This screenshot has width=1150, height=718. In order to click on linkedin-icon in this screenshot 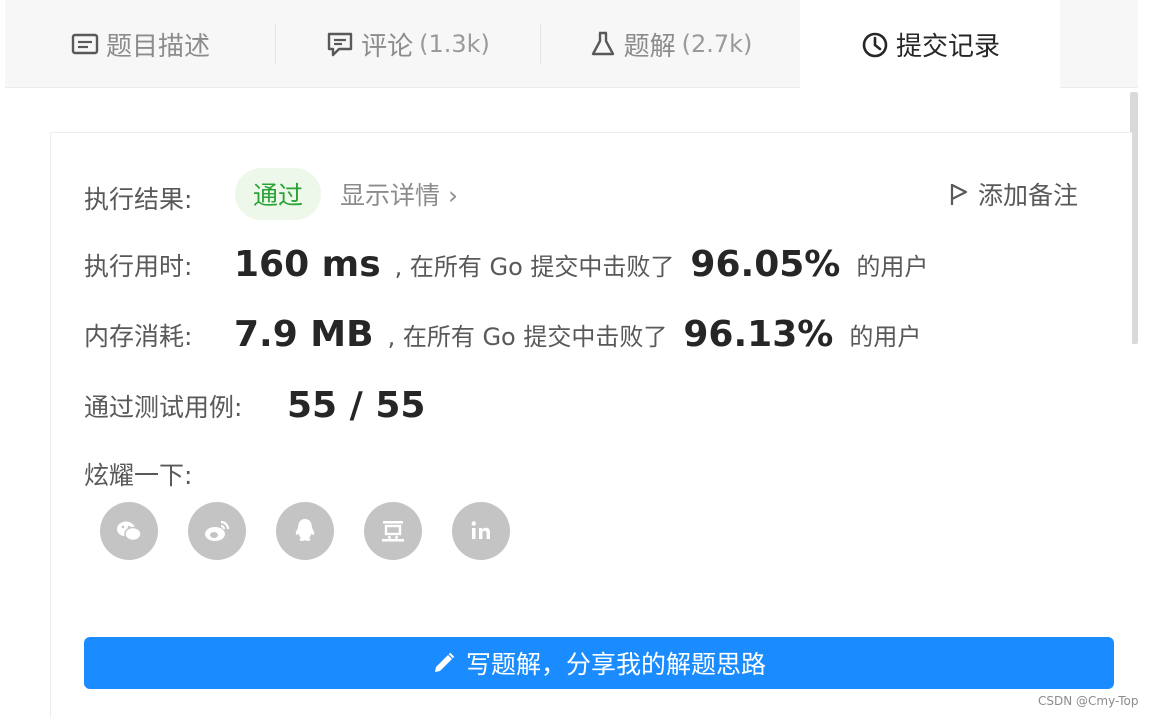, I will do `click(480, 530)`.